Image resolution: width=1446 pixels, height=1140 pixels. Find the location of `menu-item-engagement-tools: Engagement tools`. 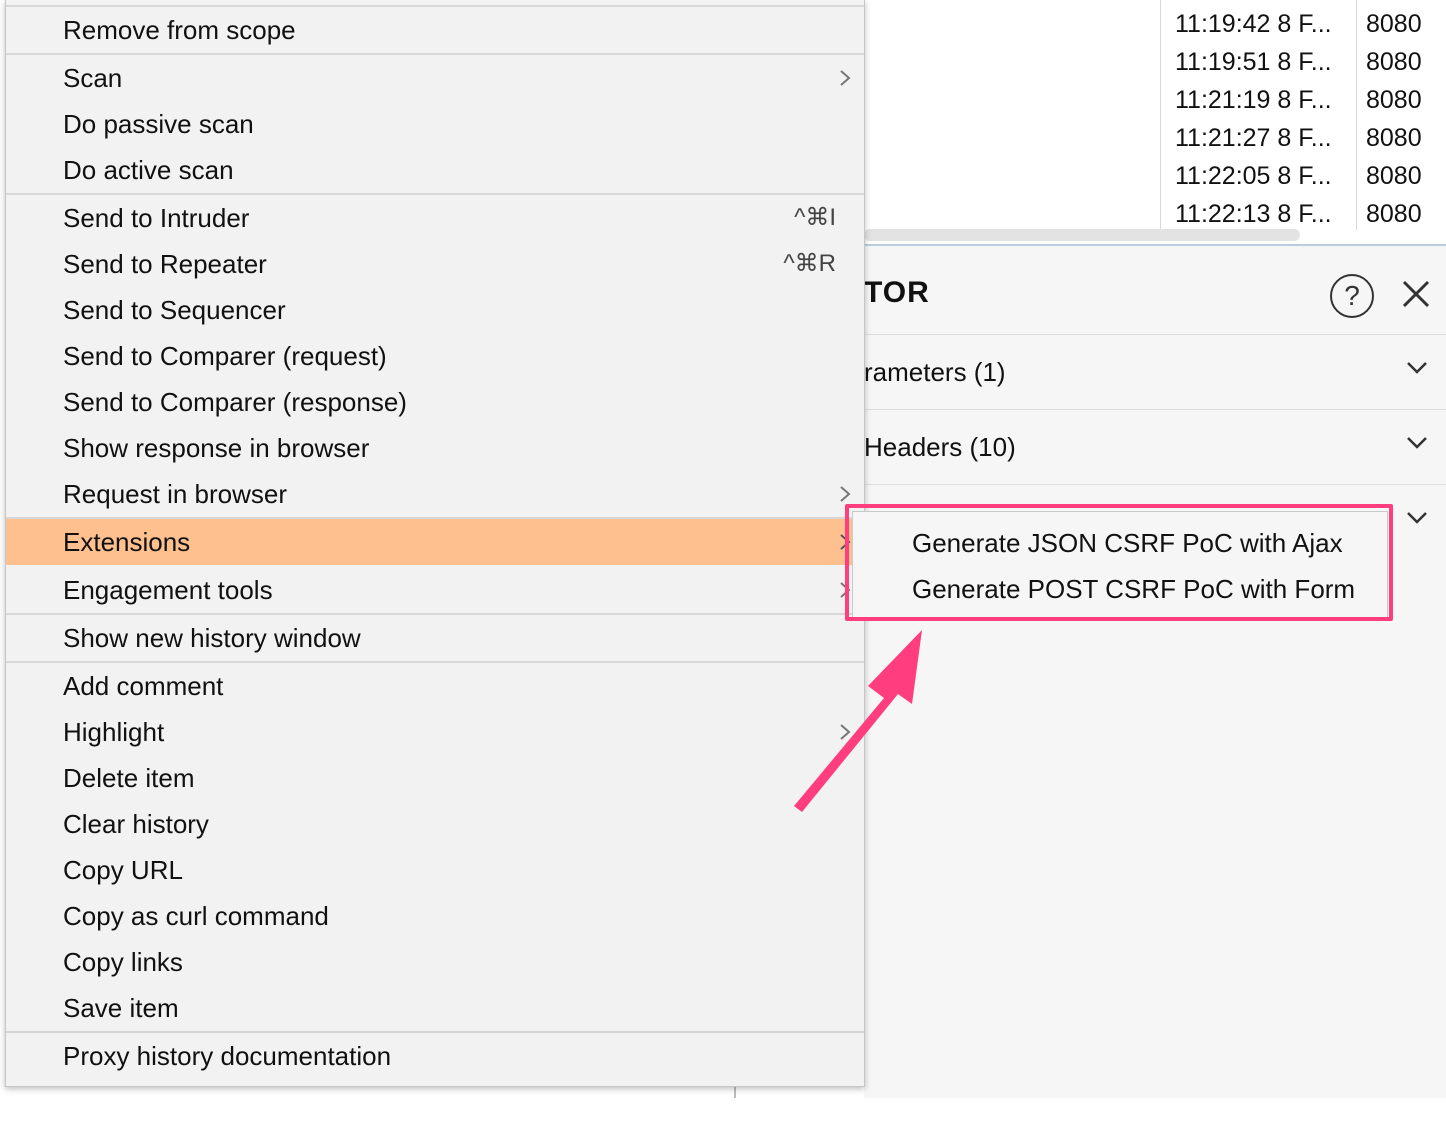

menu-item-engagement-tools: Engagement tools is located at coordinates (435, 590).